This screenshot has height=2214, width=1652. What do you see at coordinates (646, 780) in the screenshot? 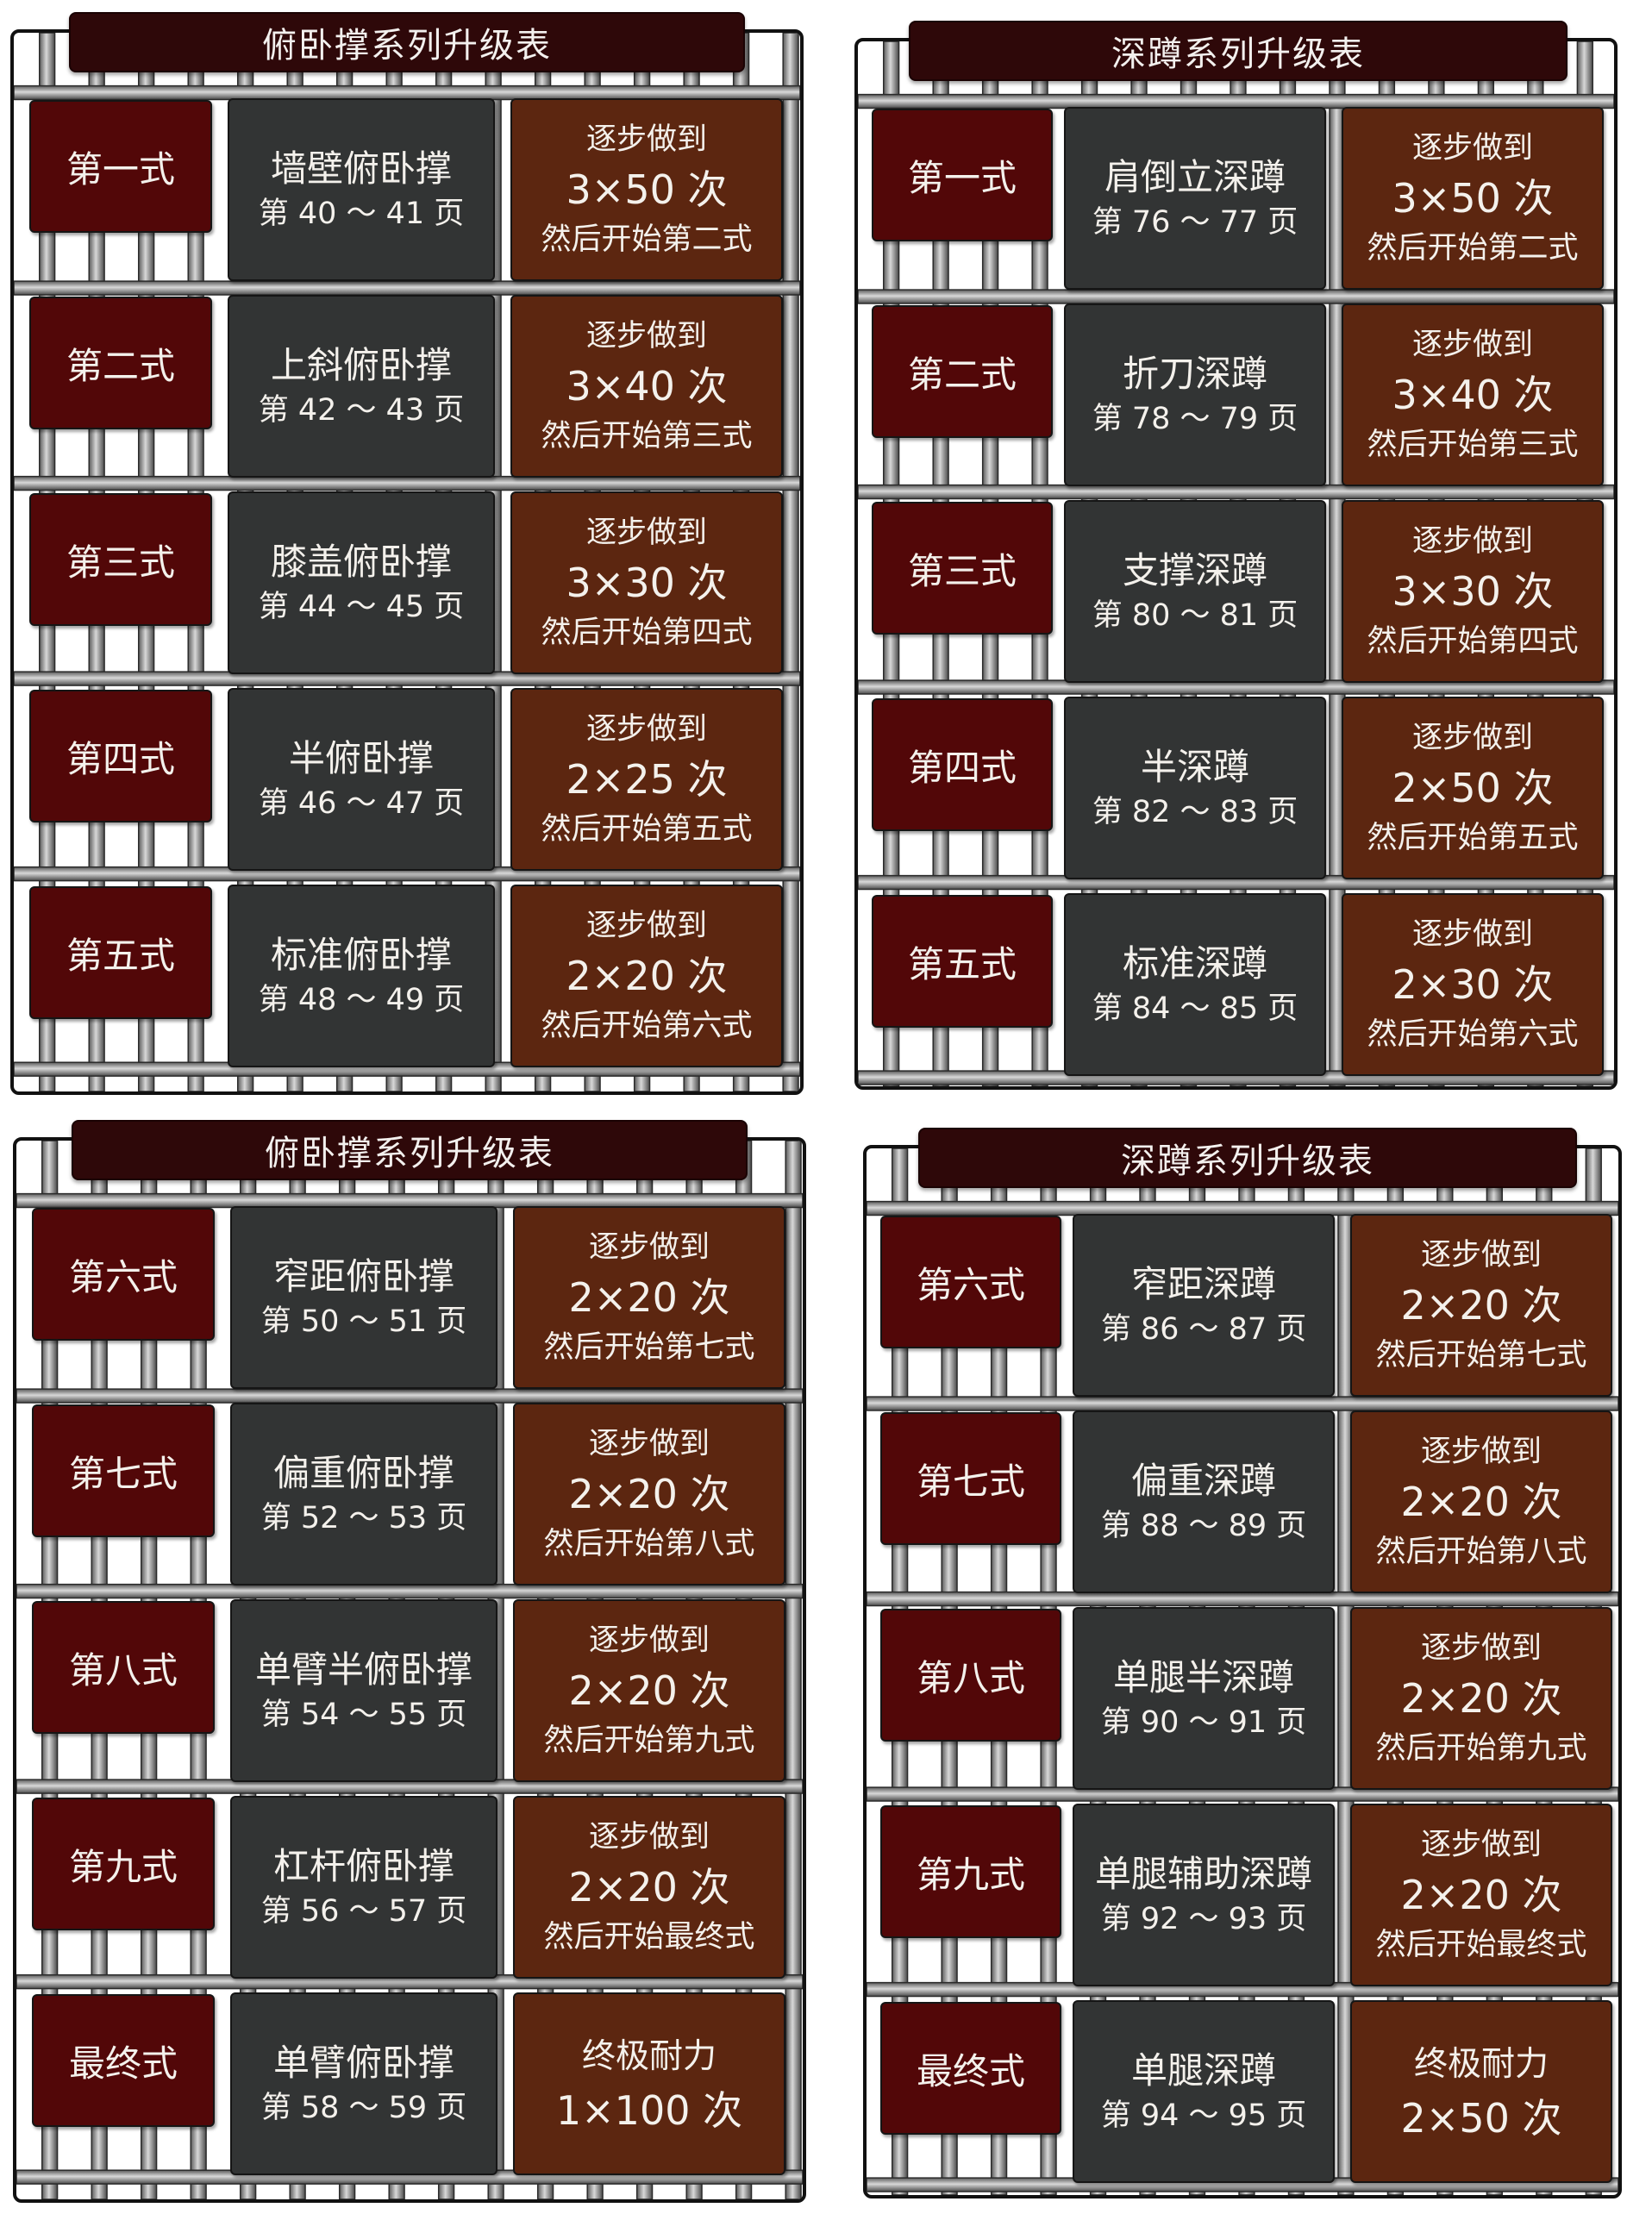
I see `goal-card: 逐步做到 2×25 次然后开始第五式` at bounding box center [646, 780].